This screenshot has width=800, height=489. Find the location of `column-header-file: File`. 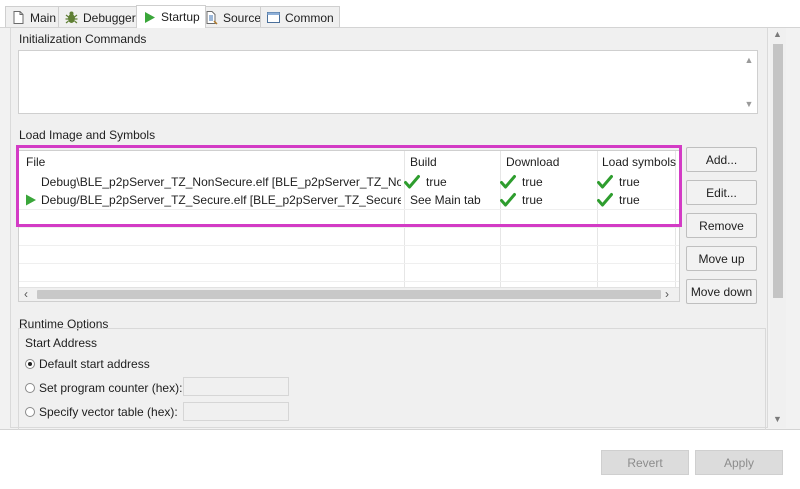

column-header-file: File is located at coordinates (211, 162).